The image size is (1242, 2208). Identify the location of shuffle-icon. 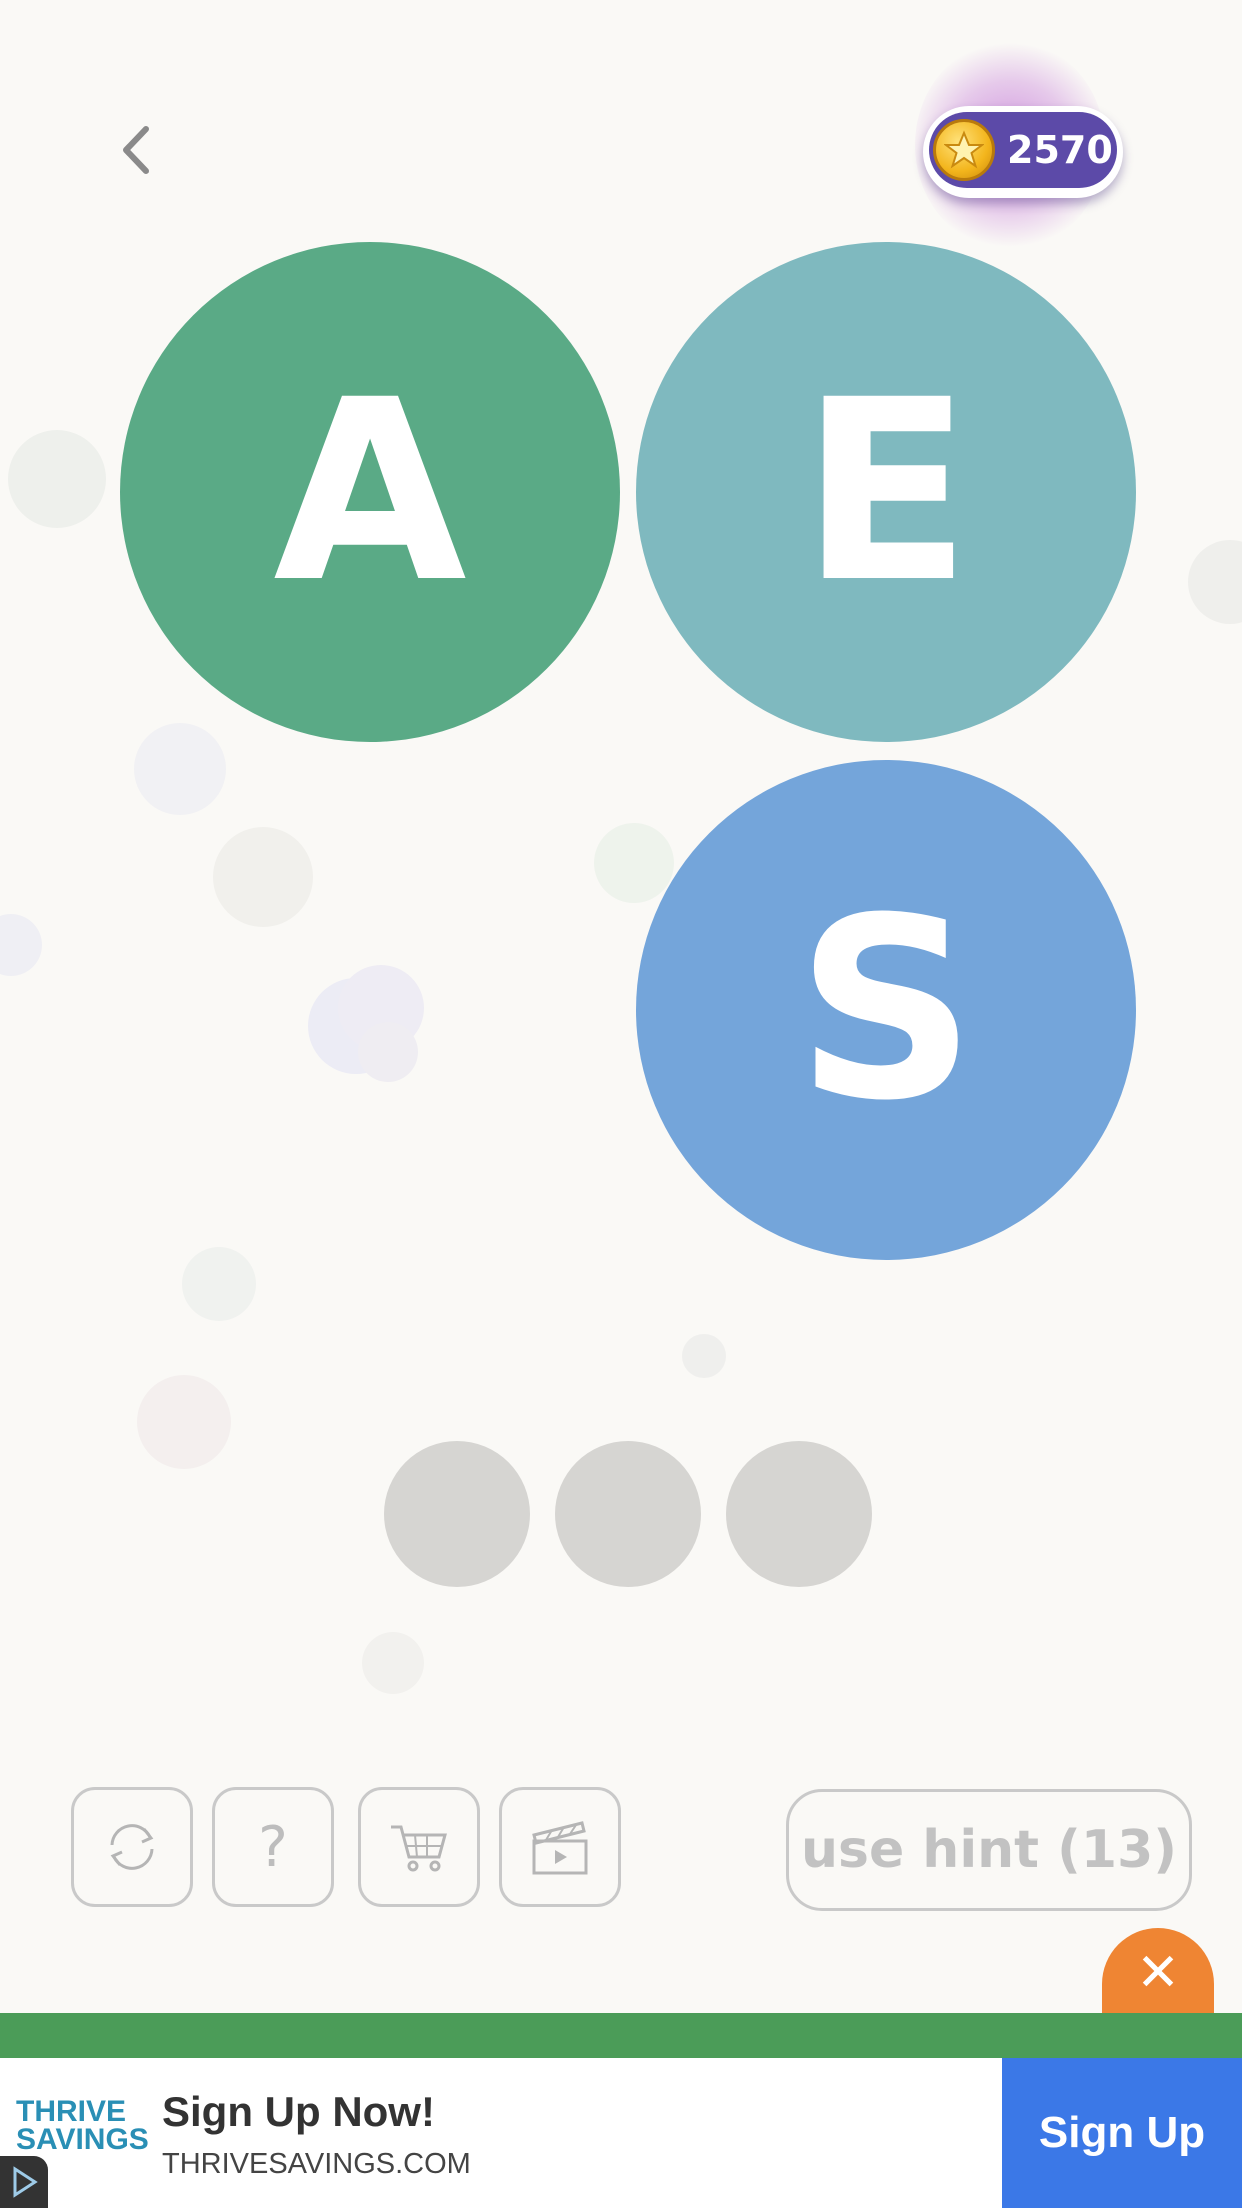
(132, 1847).